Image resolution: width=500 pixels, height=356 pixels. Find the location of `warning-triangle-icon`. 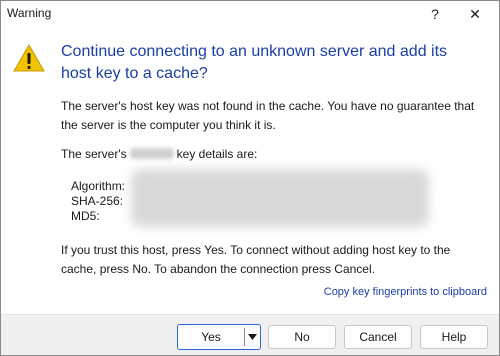

warning-triangle-icon is located at coordinates (29, 58).